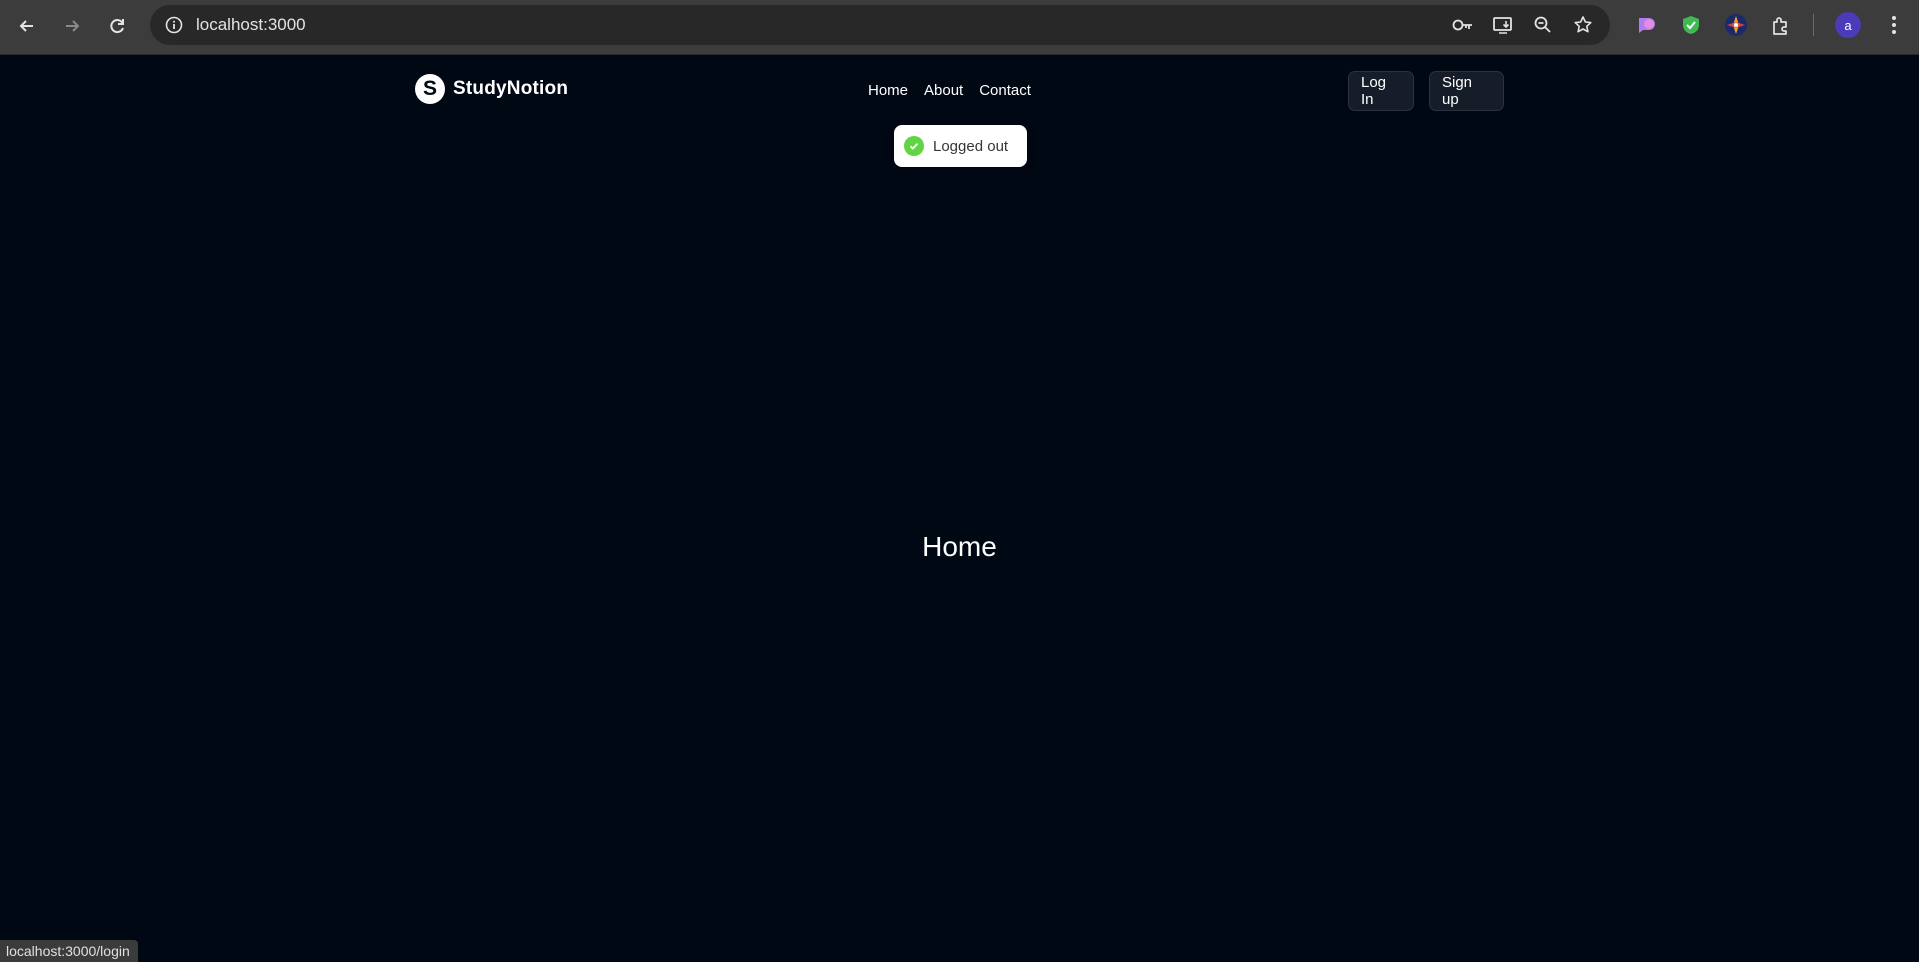 This screenshot has height=962, width=1919. I want to click on color-extension-icon, so click(1646, 25).